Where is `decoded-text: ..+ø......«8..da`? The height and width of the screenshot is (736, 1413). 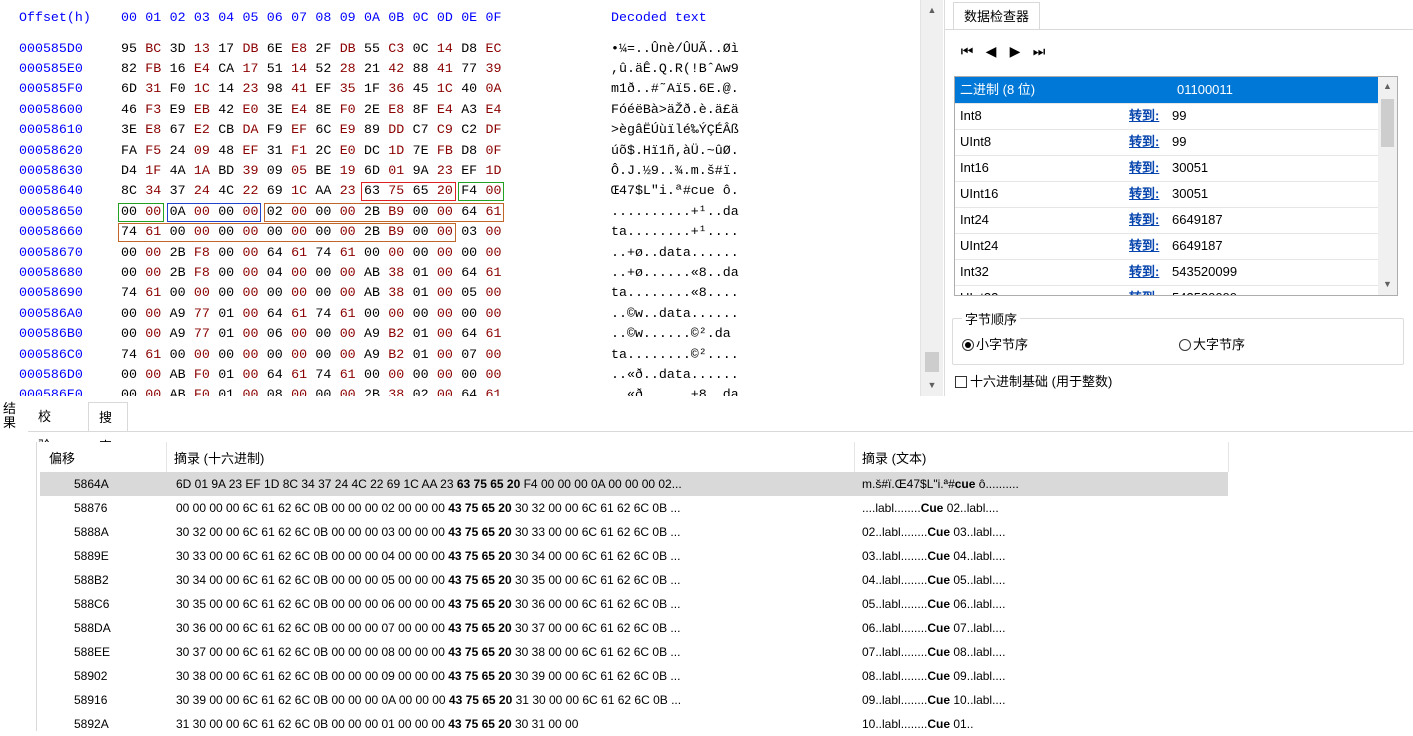 decoded-text: ..+ø......«8..da is located at coordinates (675, 273).